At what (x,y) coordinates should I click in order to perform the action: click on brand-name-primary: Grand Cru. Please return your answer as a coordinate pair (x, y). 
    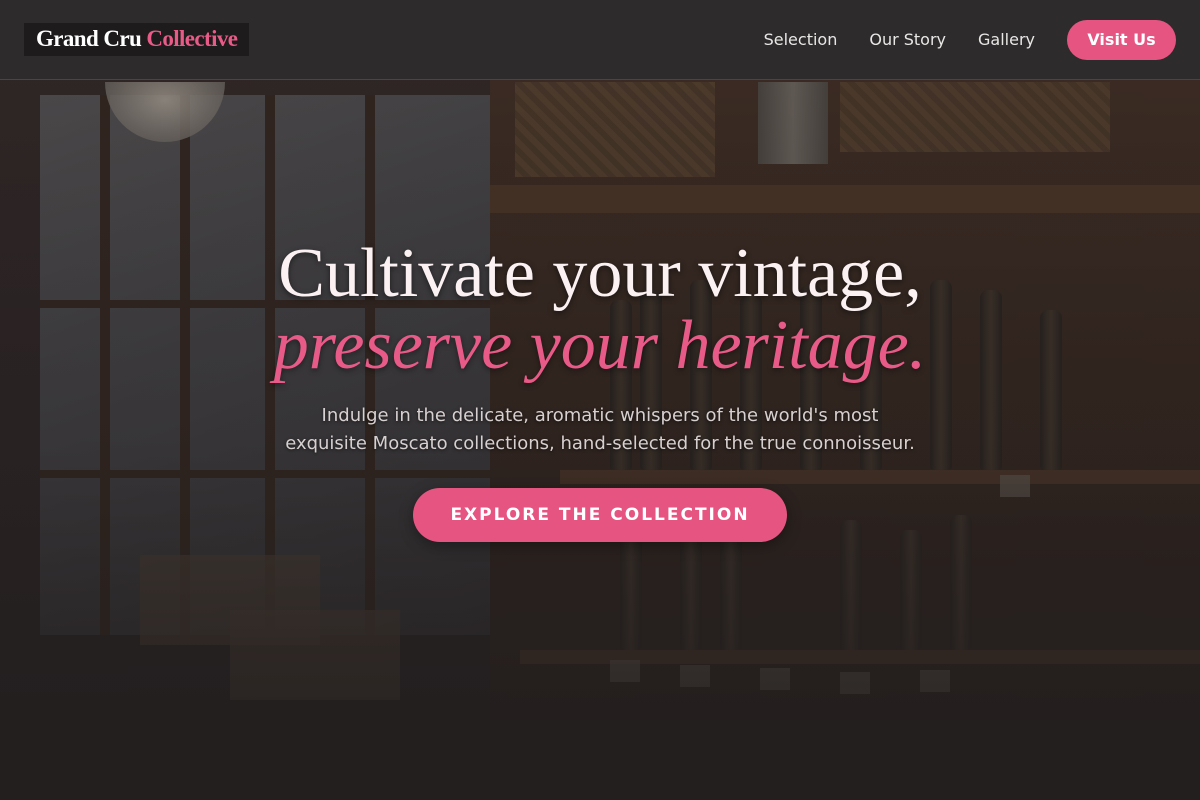
    Looking at the image, I should click on (89, 38).